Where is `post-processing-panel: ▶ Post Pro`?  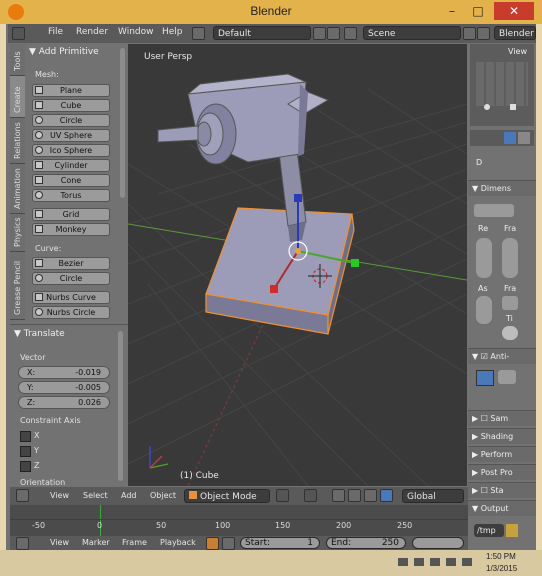 post-processing-panel: ▶ Post Pro is located at coordinates (502, 472).